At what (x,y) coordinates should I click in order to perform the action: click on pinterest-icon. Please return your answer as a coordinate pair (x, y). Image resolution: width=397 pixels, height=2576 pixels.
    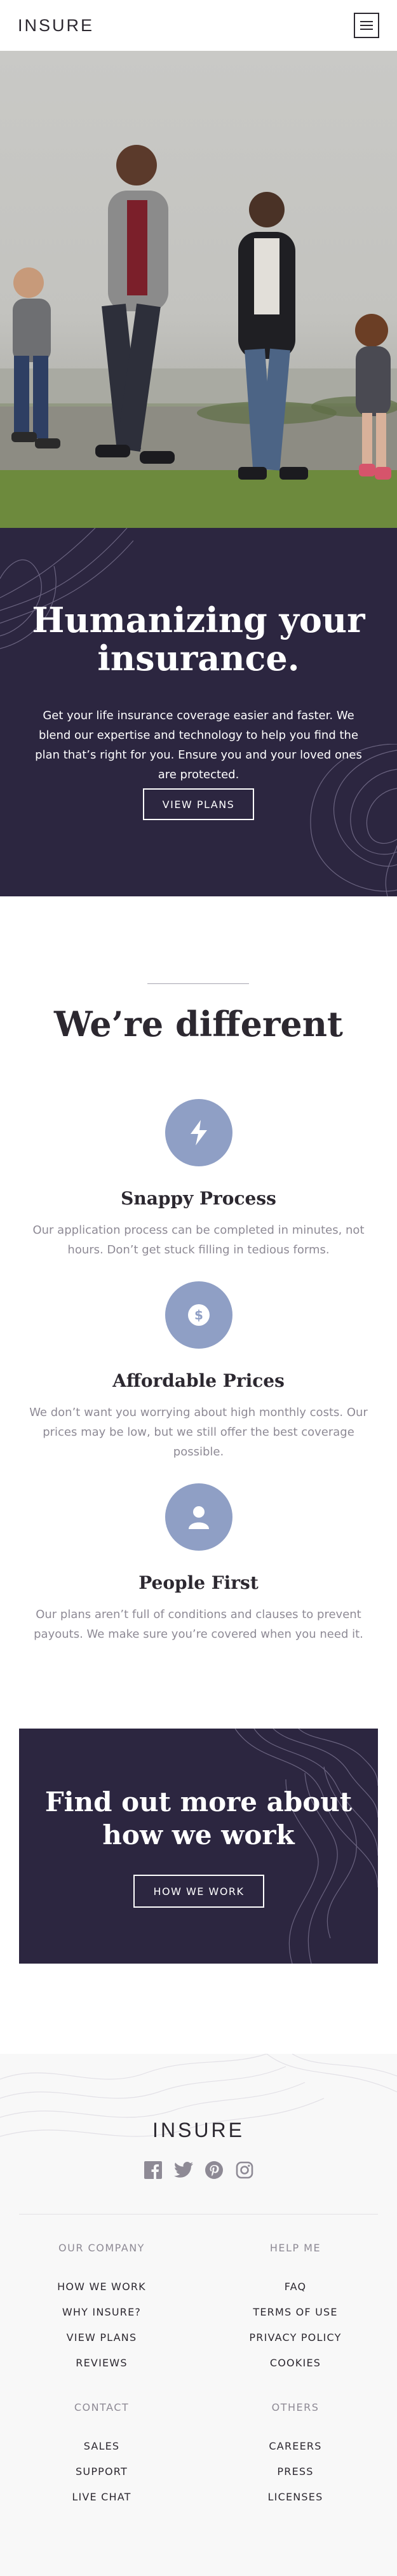
    Looking at the image, I should click on (214, 2170).